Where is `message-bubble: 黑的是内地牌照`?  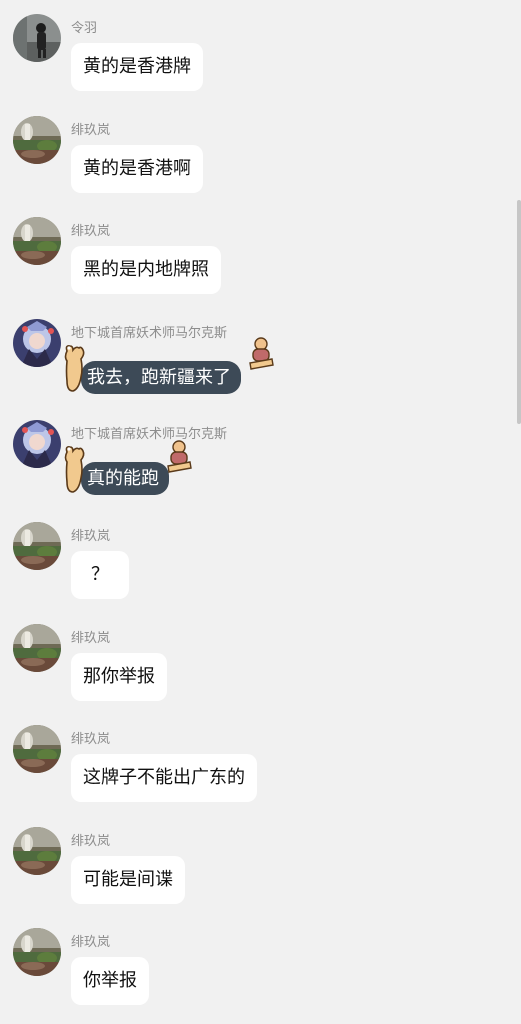
message-bubble: 黑的是内地牌照 is located at coordinates (146, 270).